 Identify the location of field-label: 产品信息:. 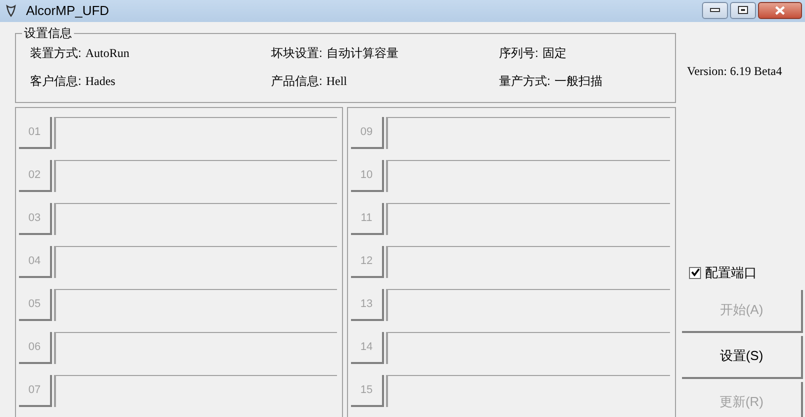
(296, 81).